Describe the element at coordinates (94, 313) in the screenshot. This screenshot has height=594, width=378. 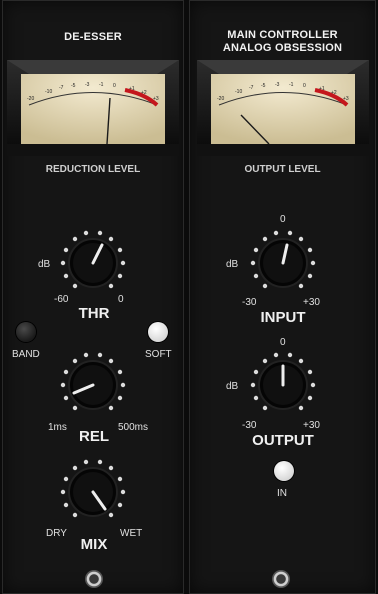
I see `thr-name: THR` at that location.